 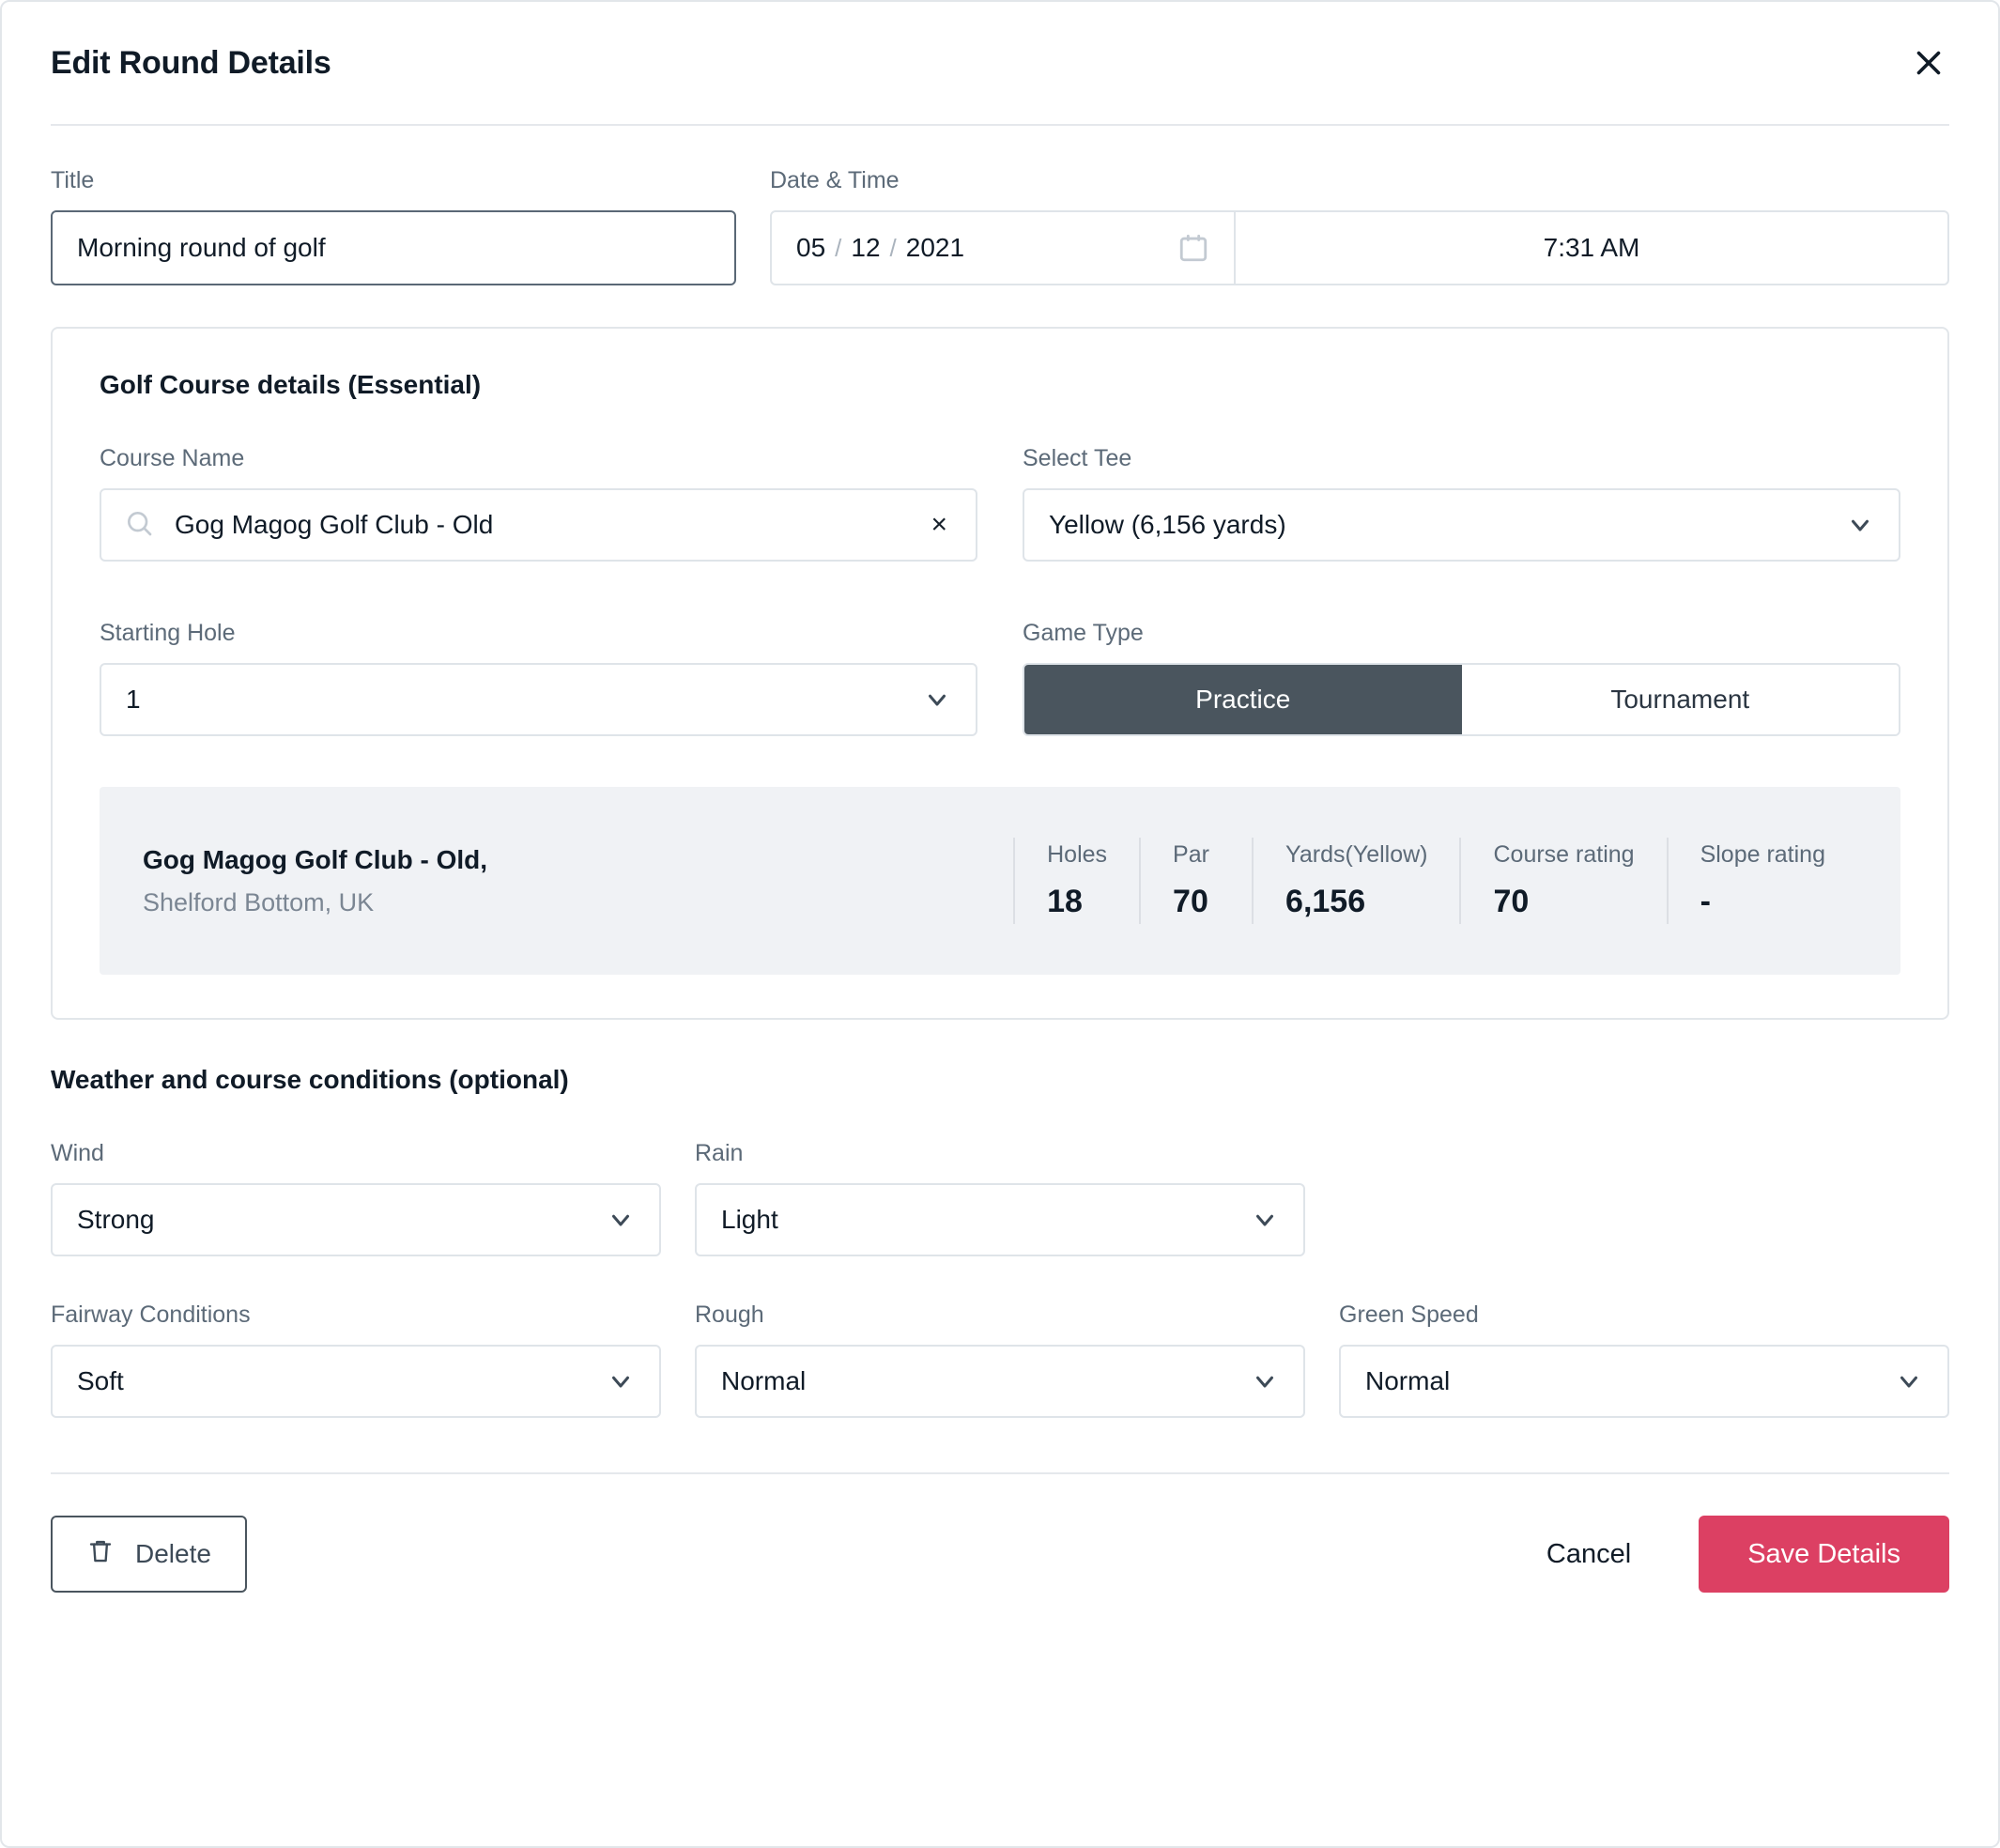 I want to click on wind-dropdown: Strong, so click(x=356, y=1219).